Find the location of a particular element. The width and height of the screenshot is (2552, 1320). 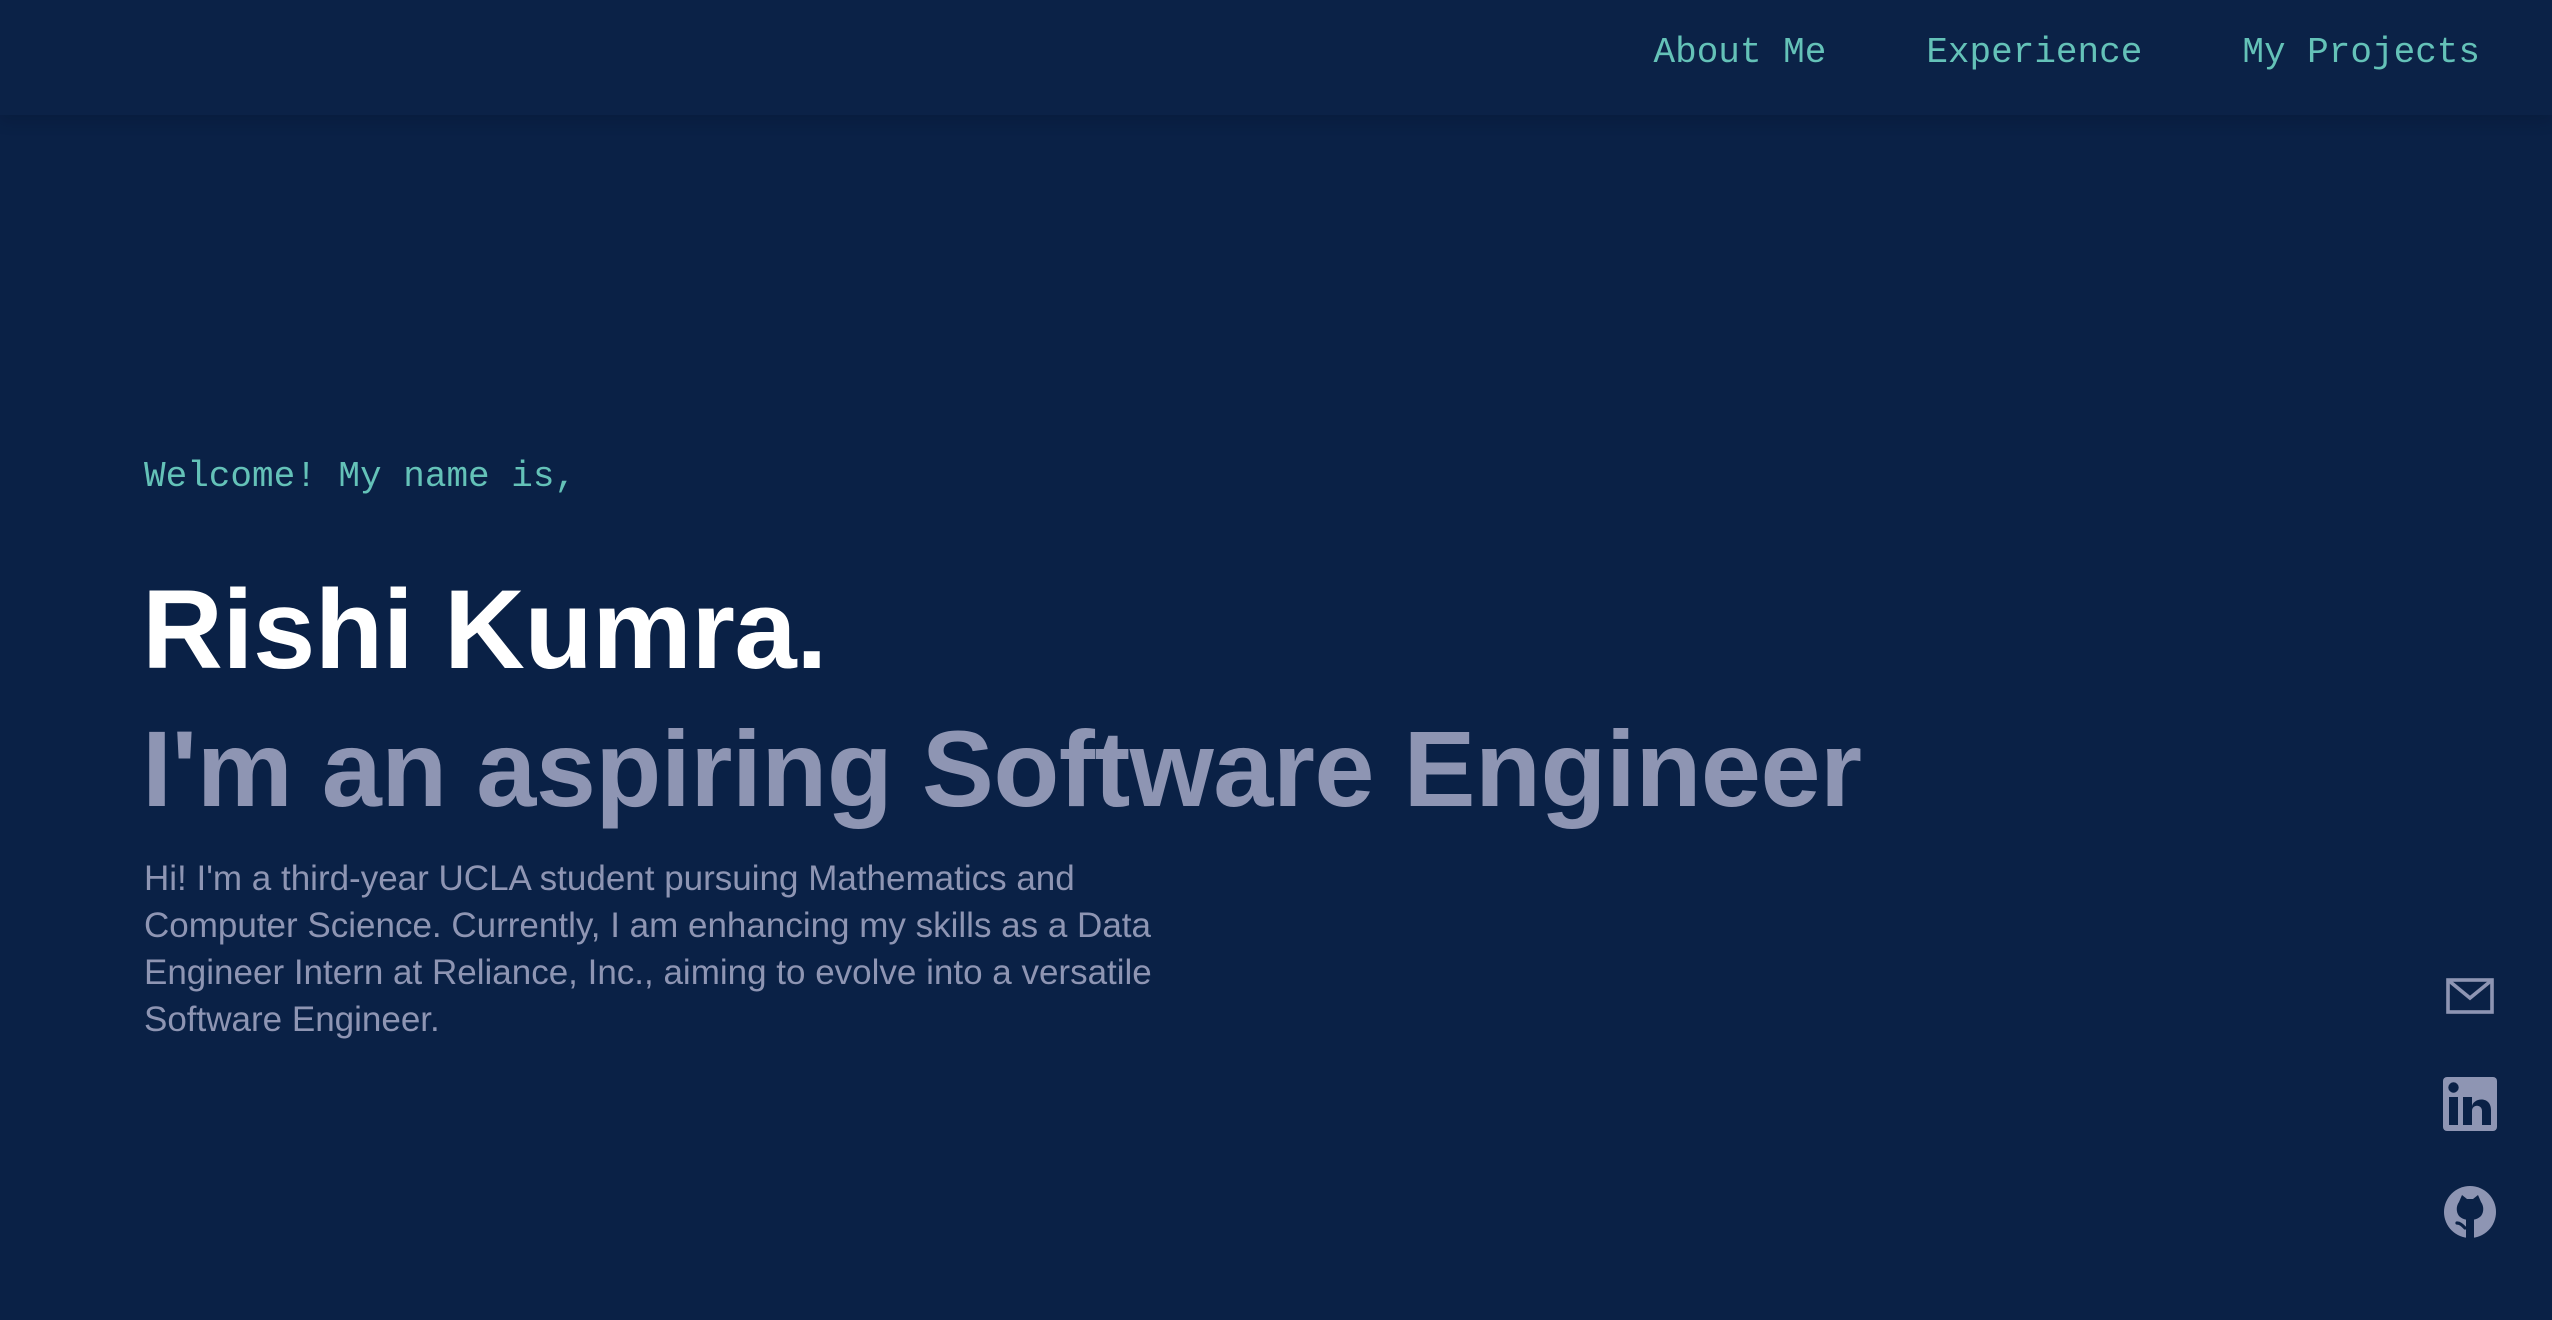

main-nav: About Me Experience My Projects is located at coordinates (2066, 53).